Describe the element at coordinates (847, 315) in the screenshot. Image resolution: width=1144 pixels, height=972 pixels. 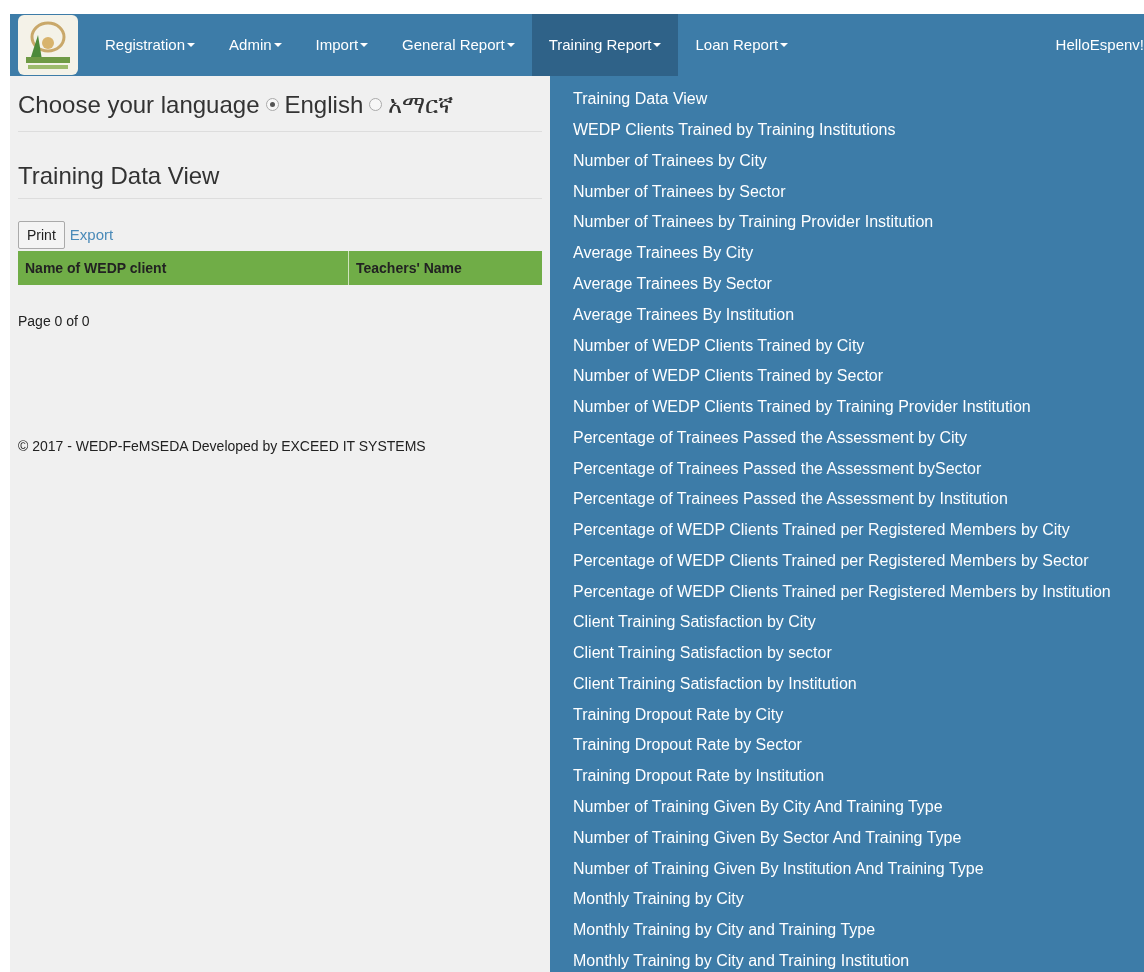
I see `dropdown-item: Average Trainees By Institution` at that location.